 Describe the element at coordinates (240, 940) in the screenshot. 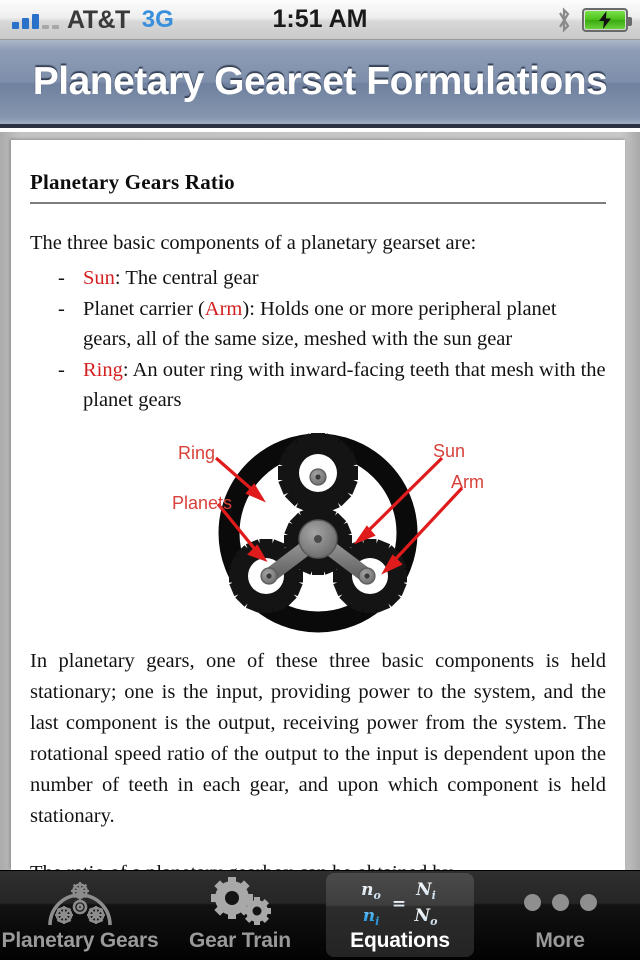

I see `tab-label: Gear Train` at that location.